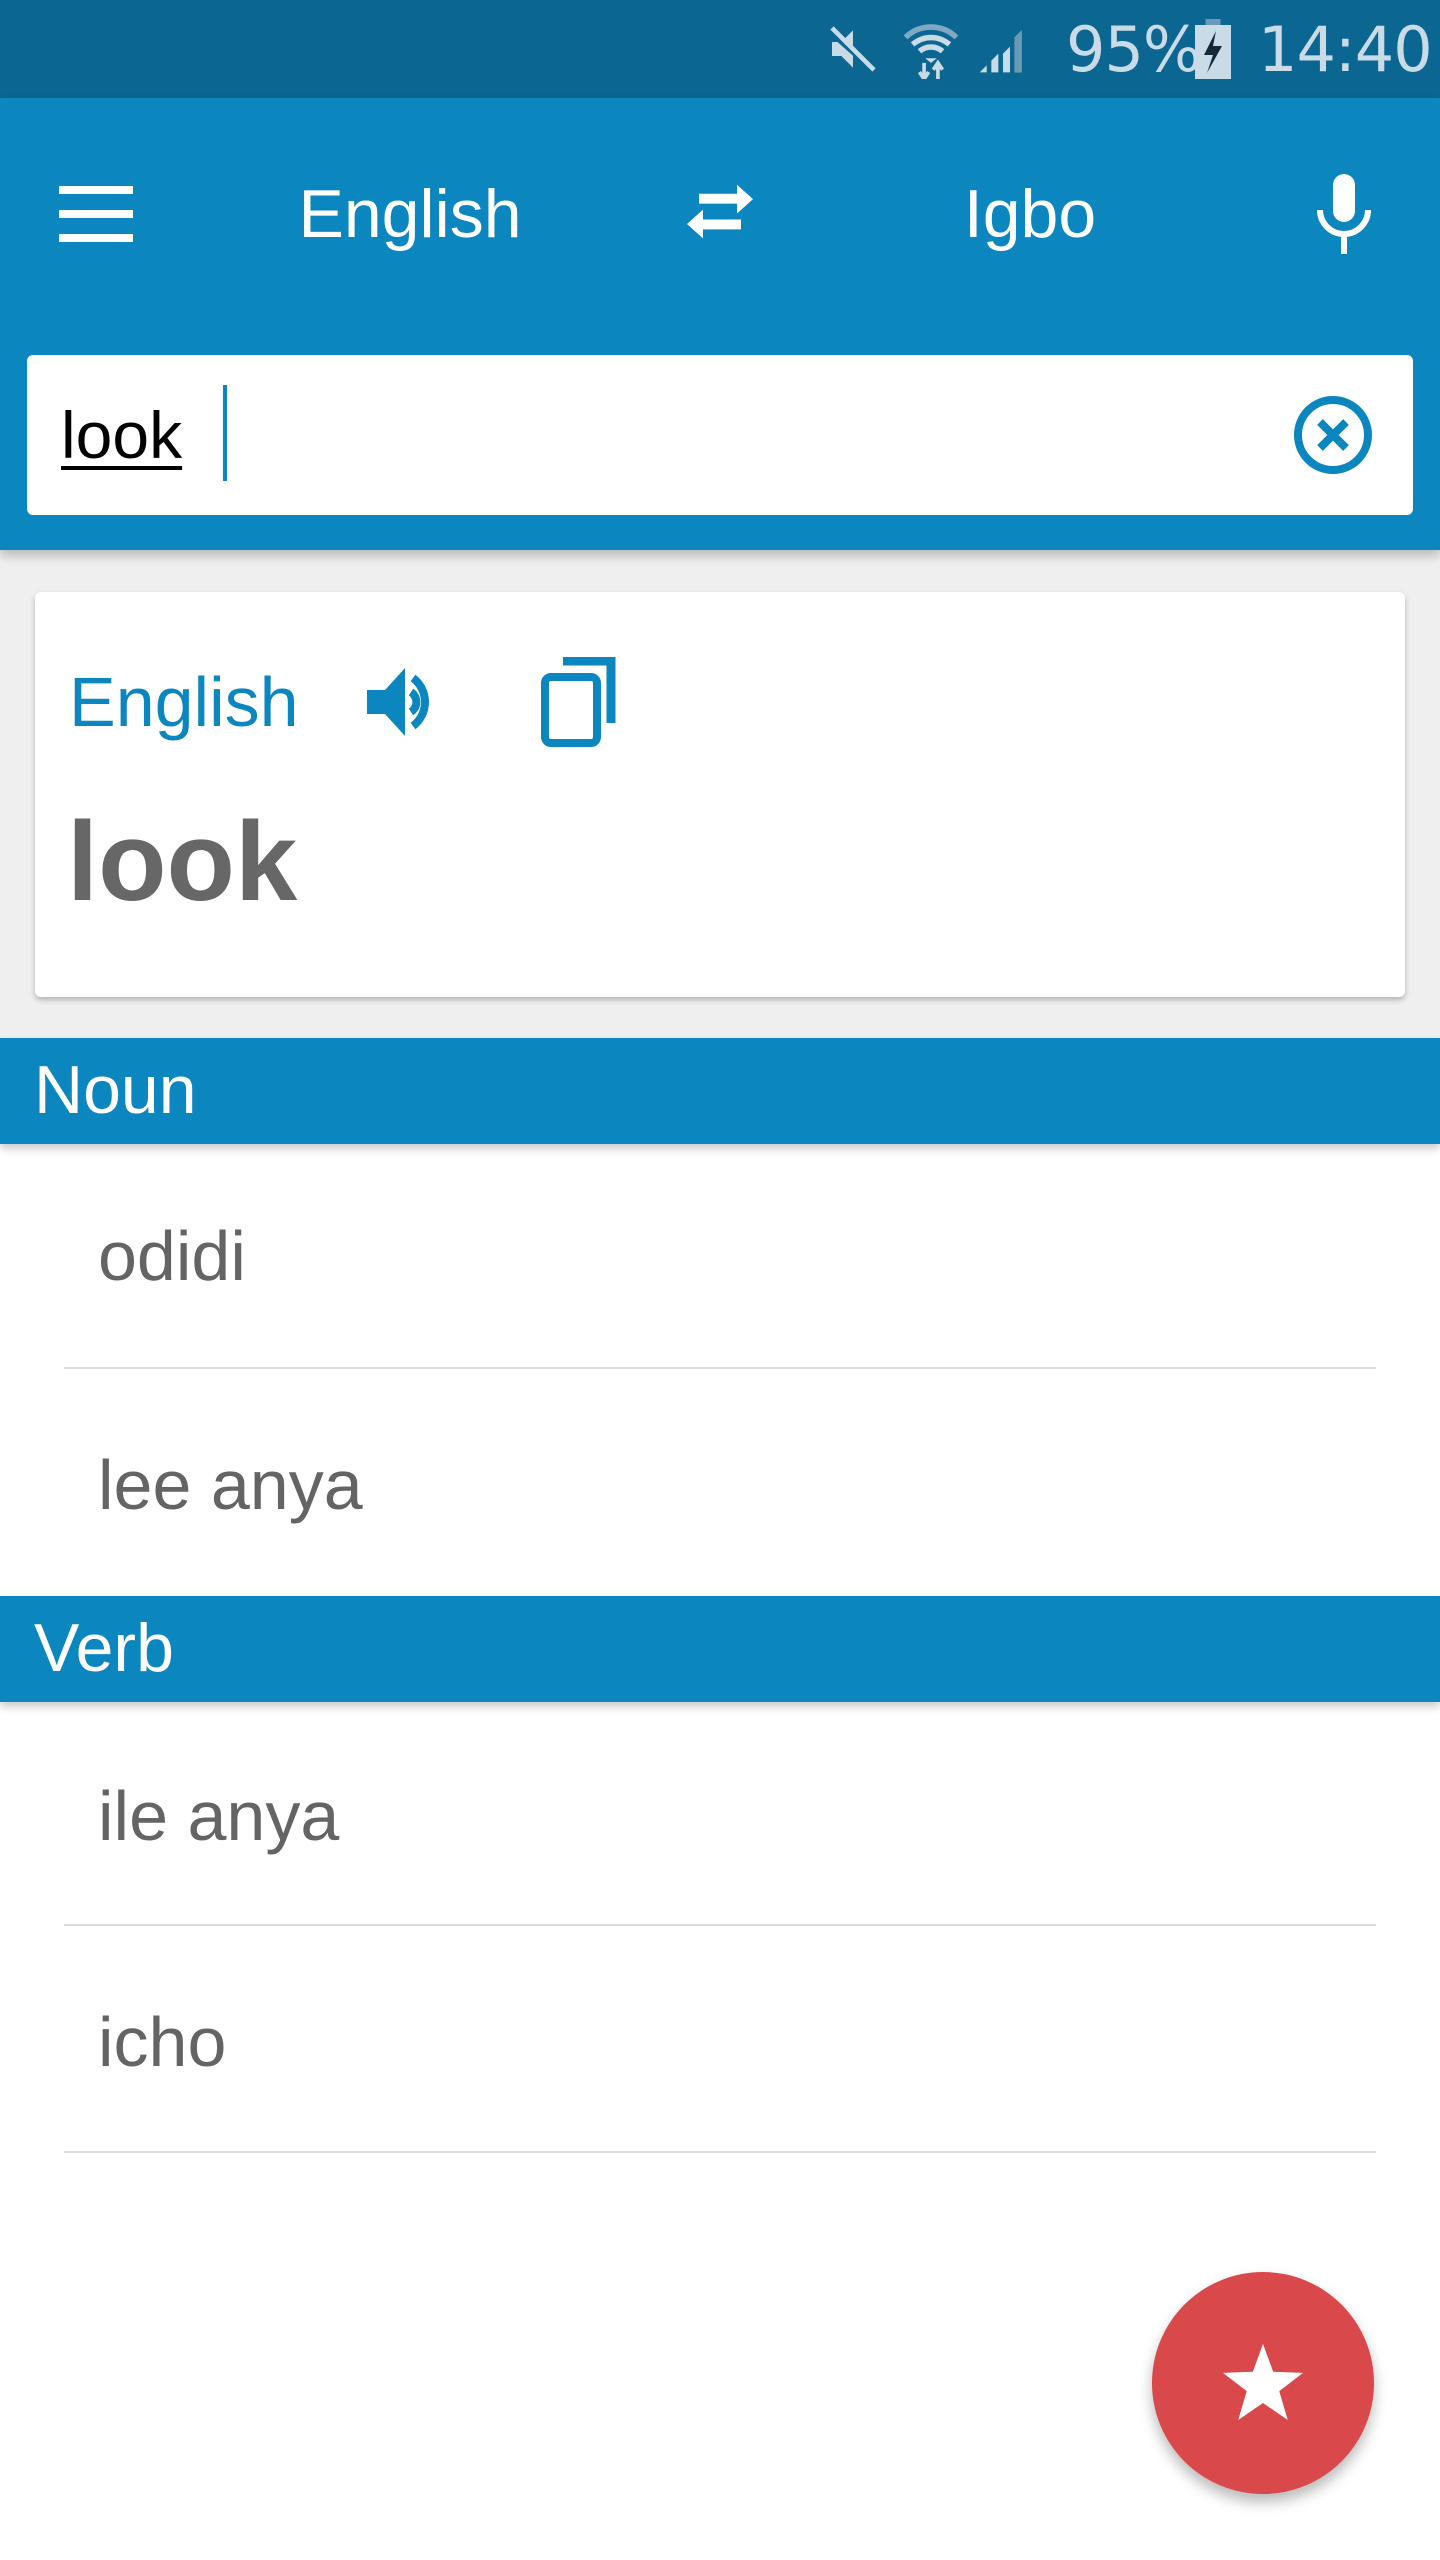 Image resolution: width=1440 pixels, height=2560 pixels. Describe the element at coordinates (230, 1485) in the screenshot. I see `translation-text: lee anya` at that location.